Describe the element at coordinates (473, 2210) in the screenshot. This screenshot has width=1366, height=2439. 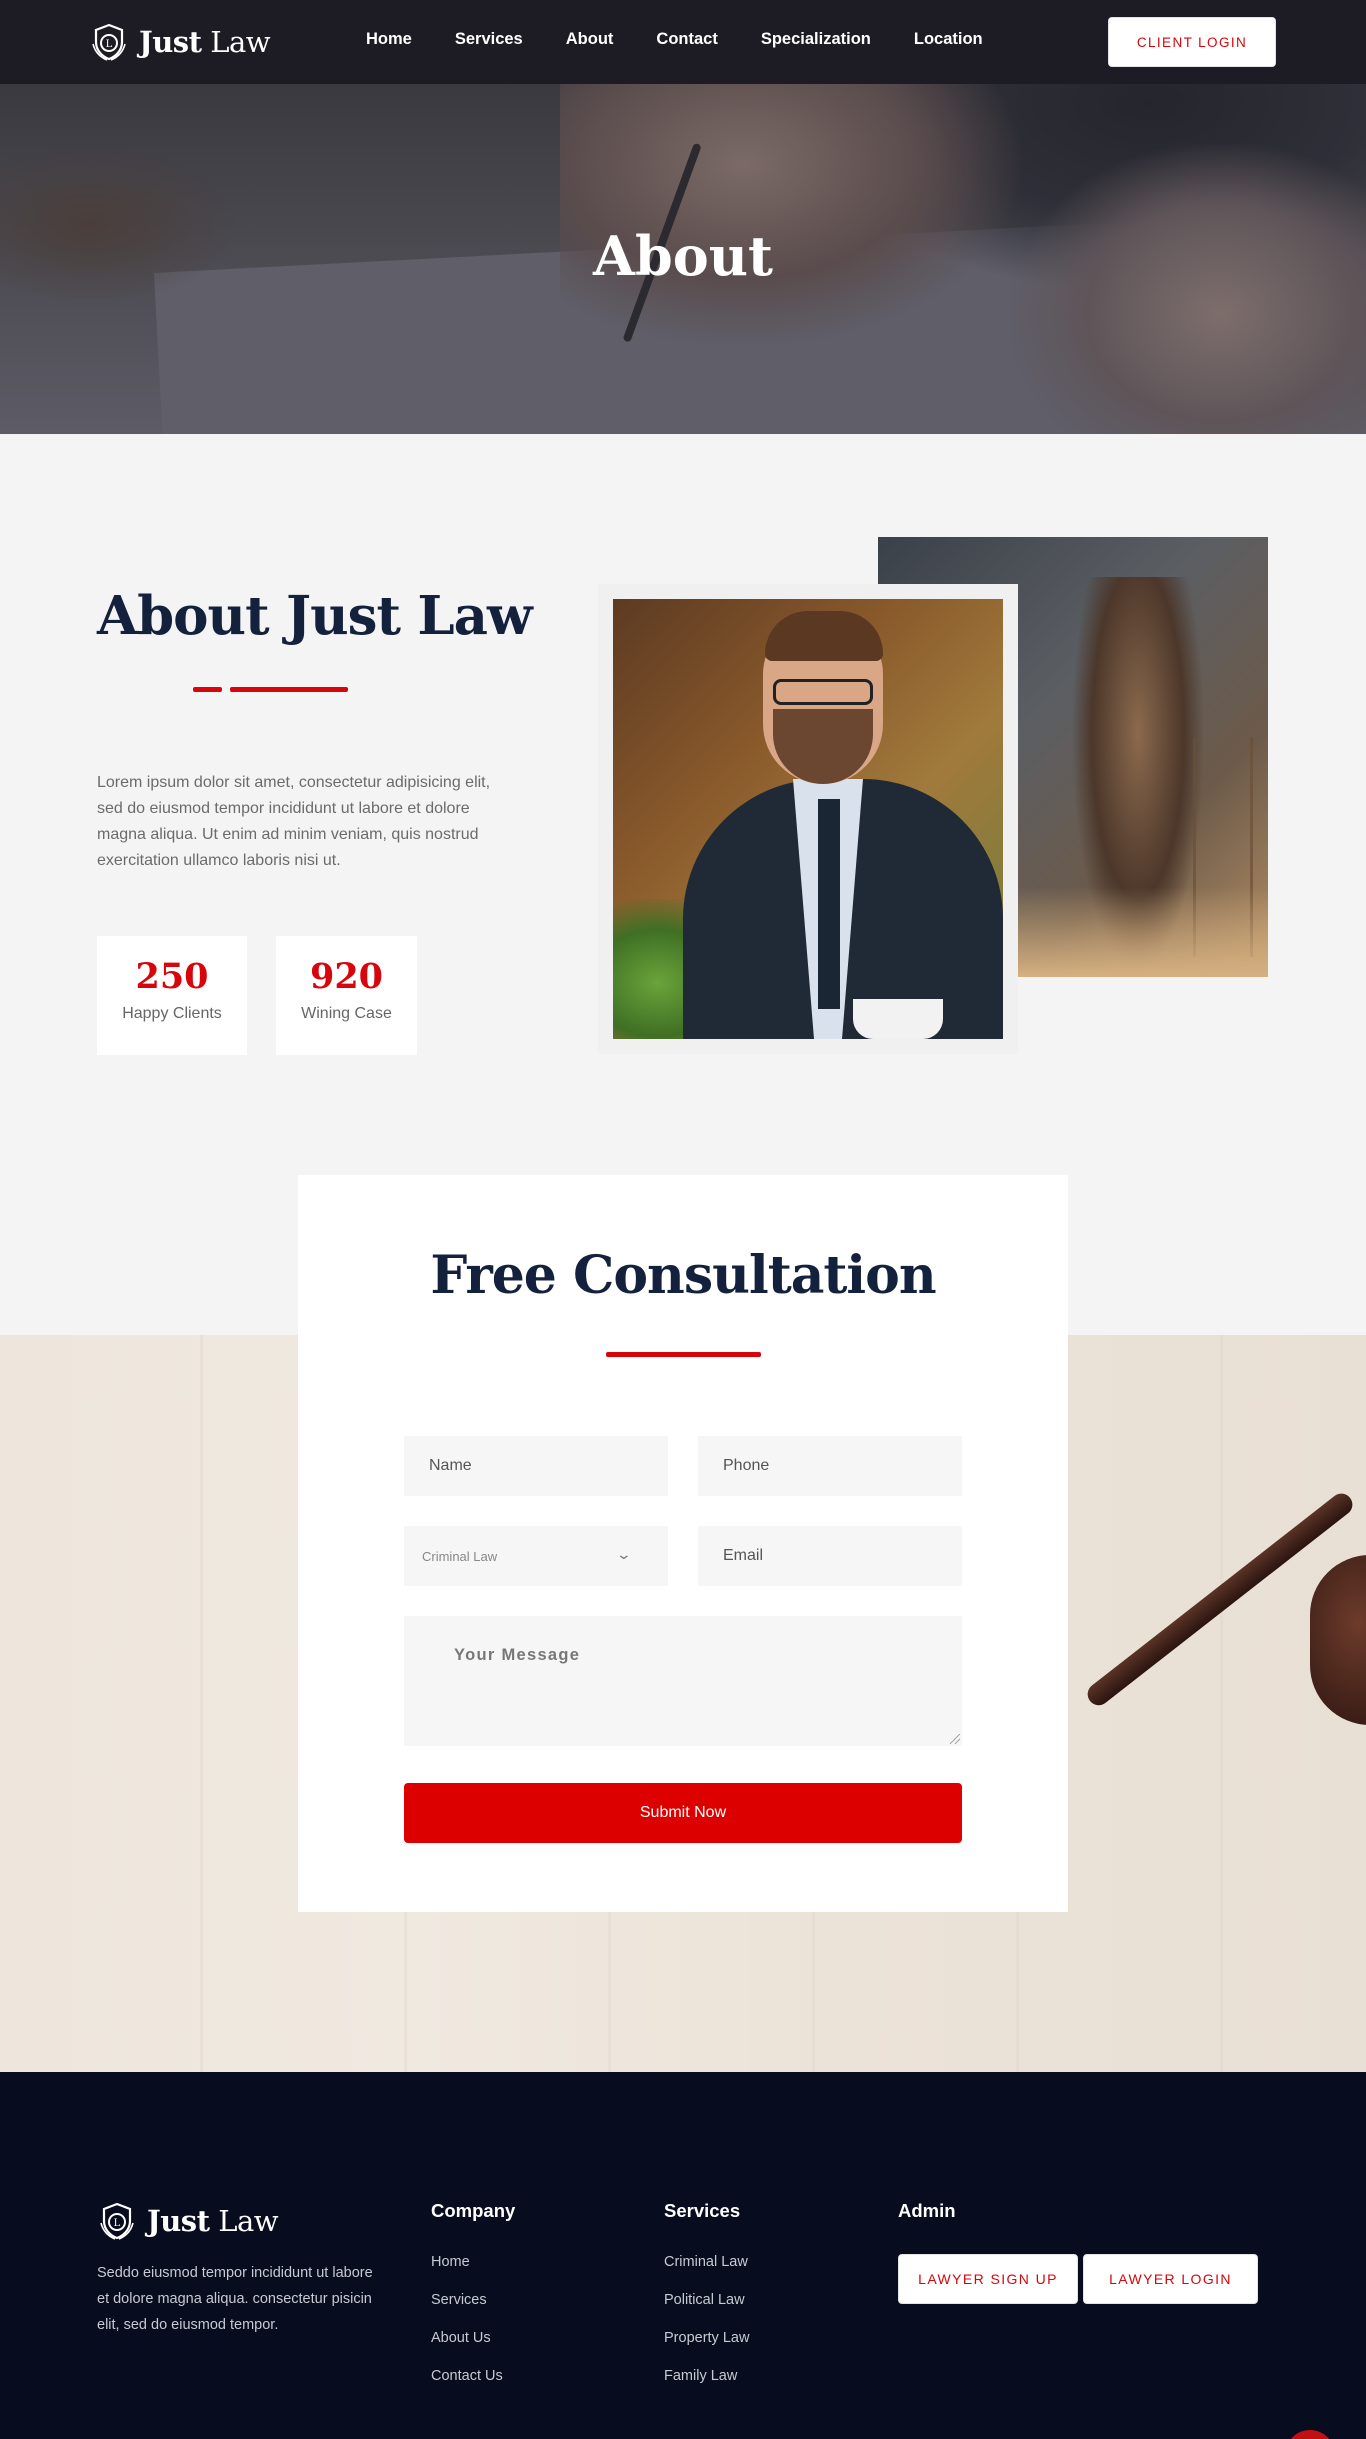
I see `footer-company-title: Company` at that location.